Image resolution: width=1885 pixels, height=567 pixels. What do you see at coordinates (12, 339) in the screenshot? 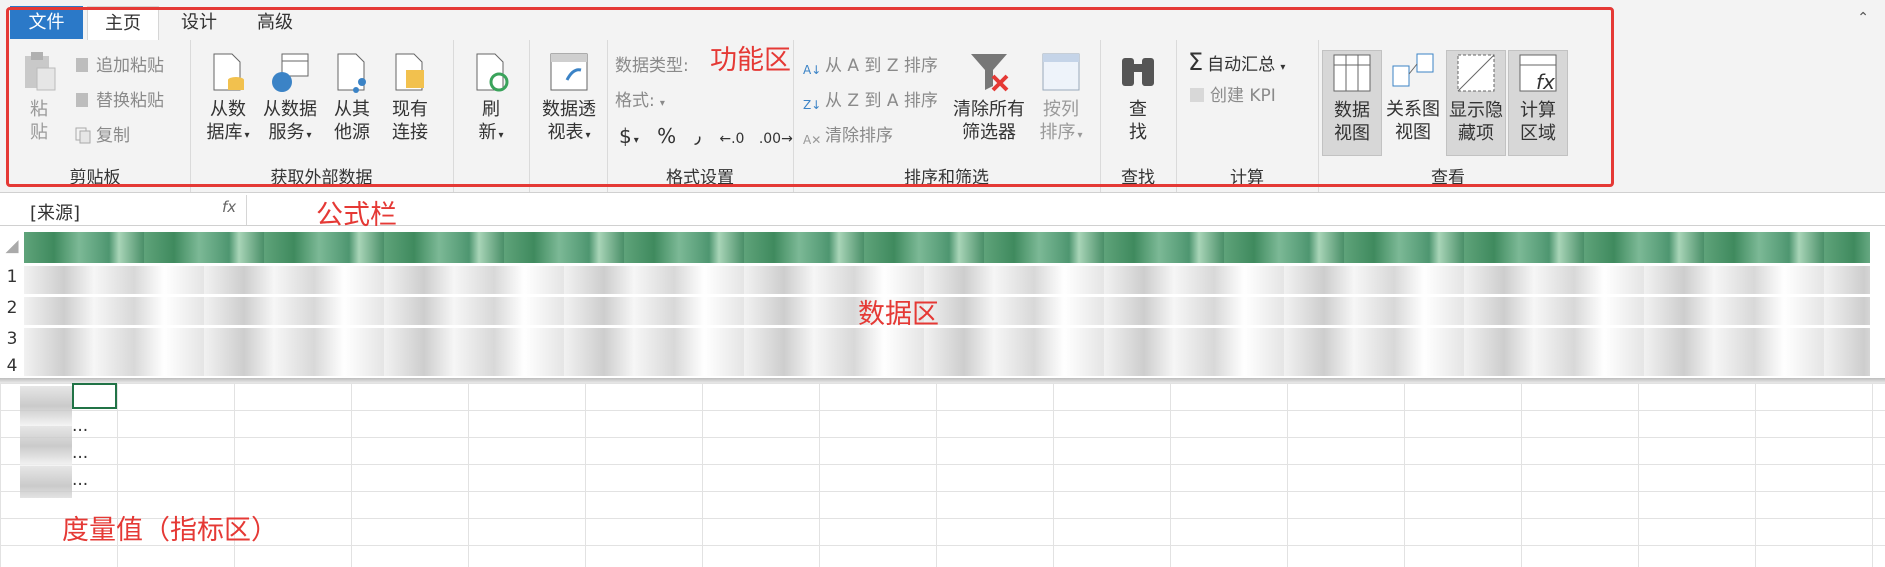
I see `row-number-3: 3` at bounding box center [12, 339].